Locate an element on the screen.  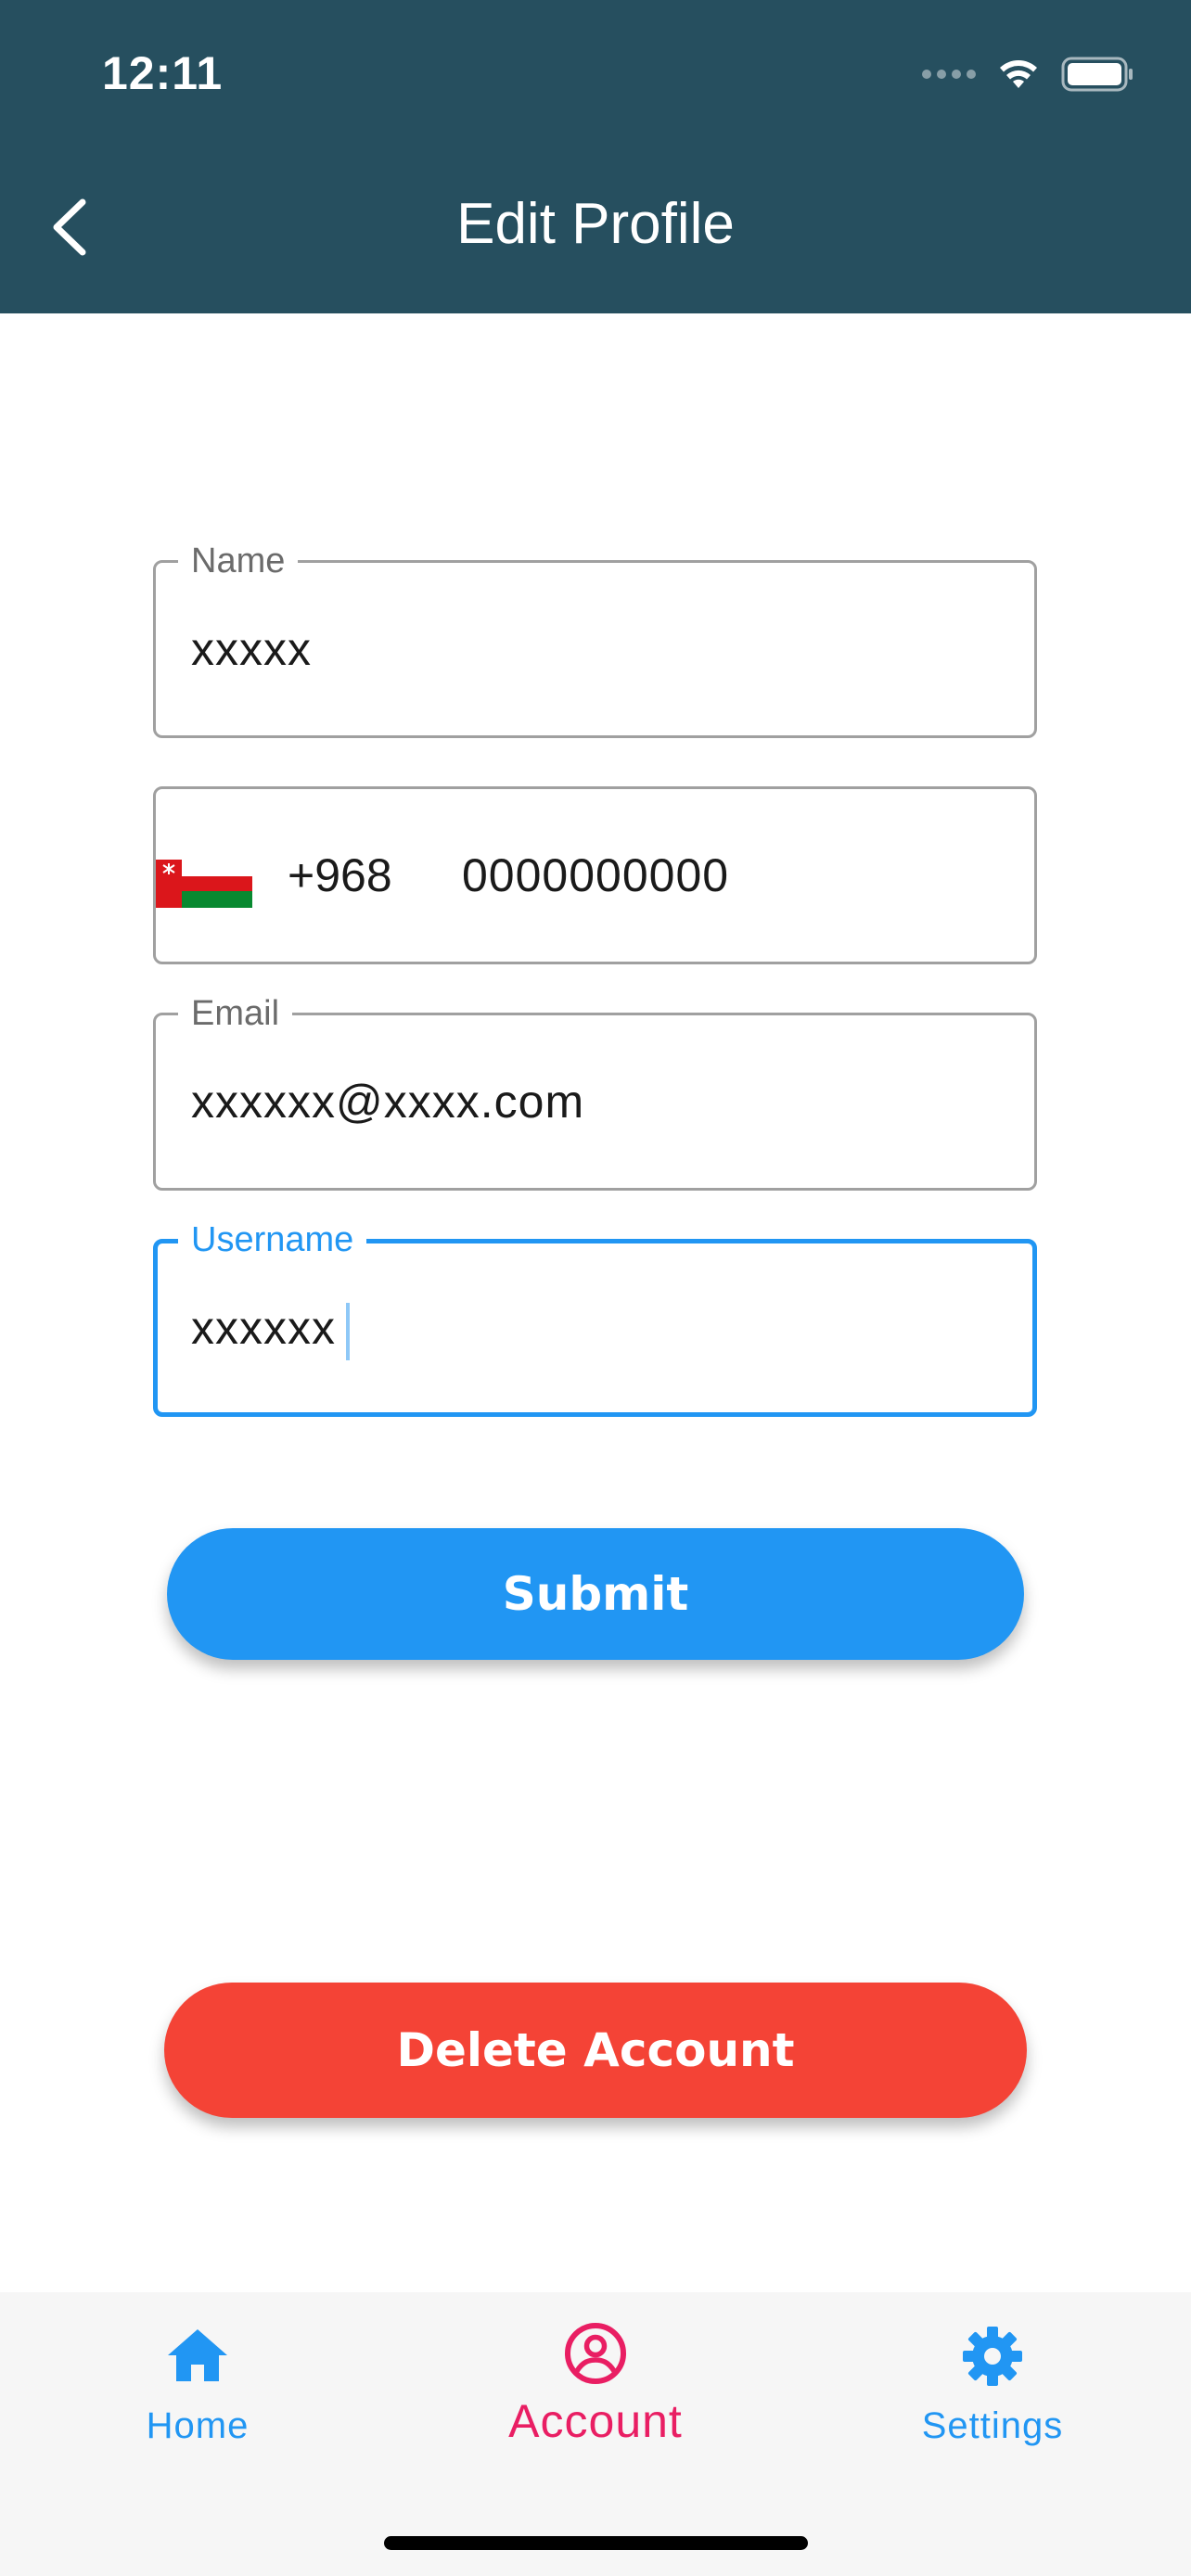
account-circle-icon is located at coordinates (595, 2353).